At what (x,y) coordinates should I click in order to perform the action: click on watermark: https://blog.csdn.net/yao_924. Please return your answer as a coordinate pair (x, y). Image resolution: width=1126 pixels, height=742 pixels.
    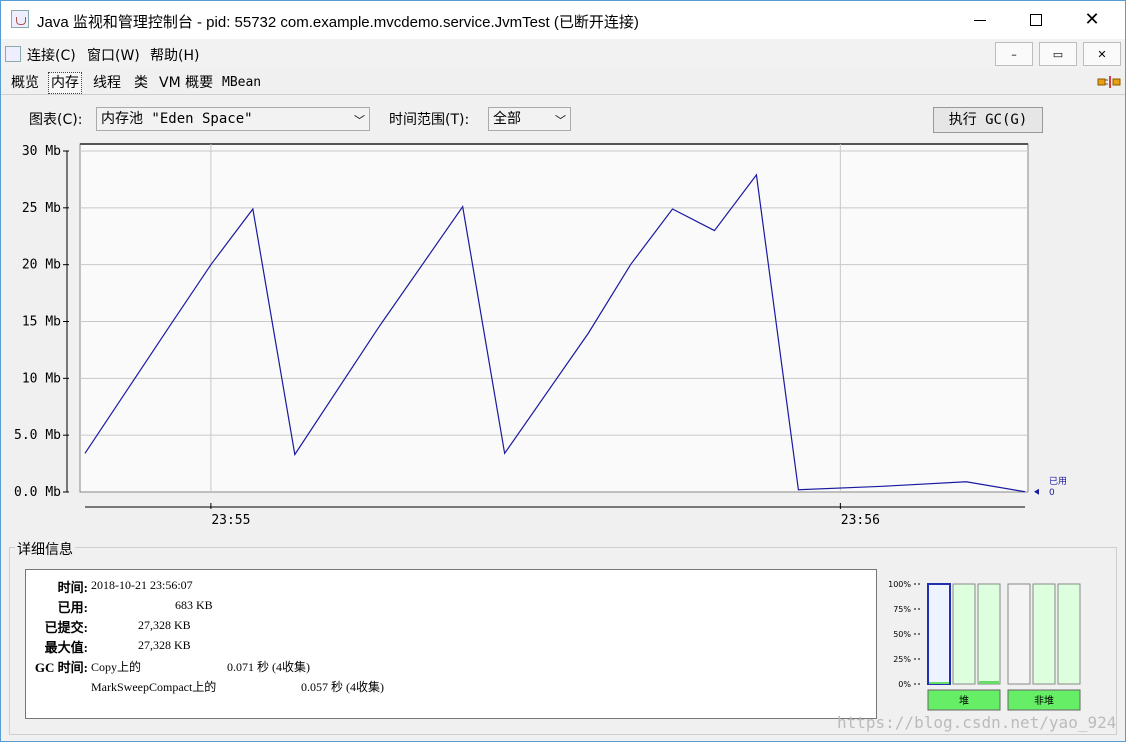
    Looking at the image, I should click on (977, 722).